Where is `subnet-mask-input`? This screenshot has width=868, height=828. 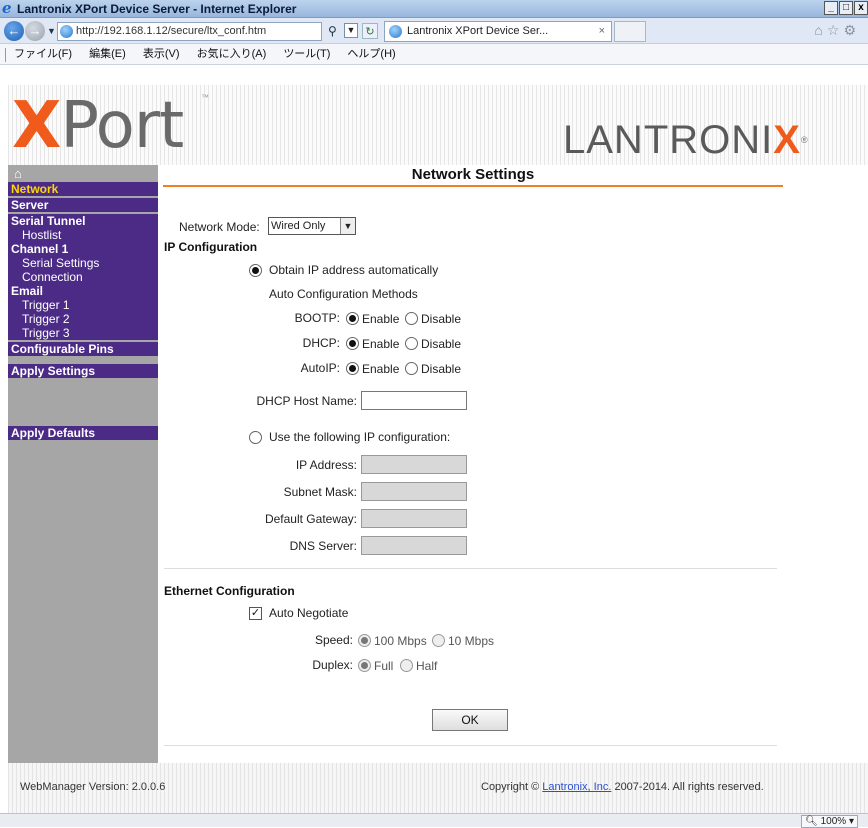 subnet-mask-input is located at coordinates (414, 491).